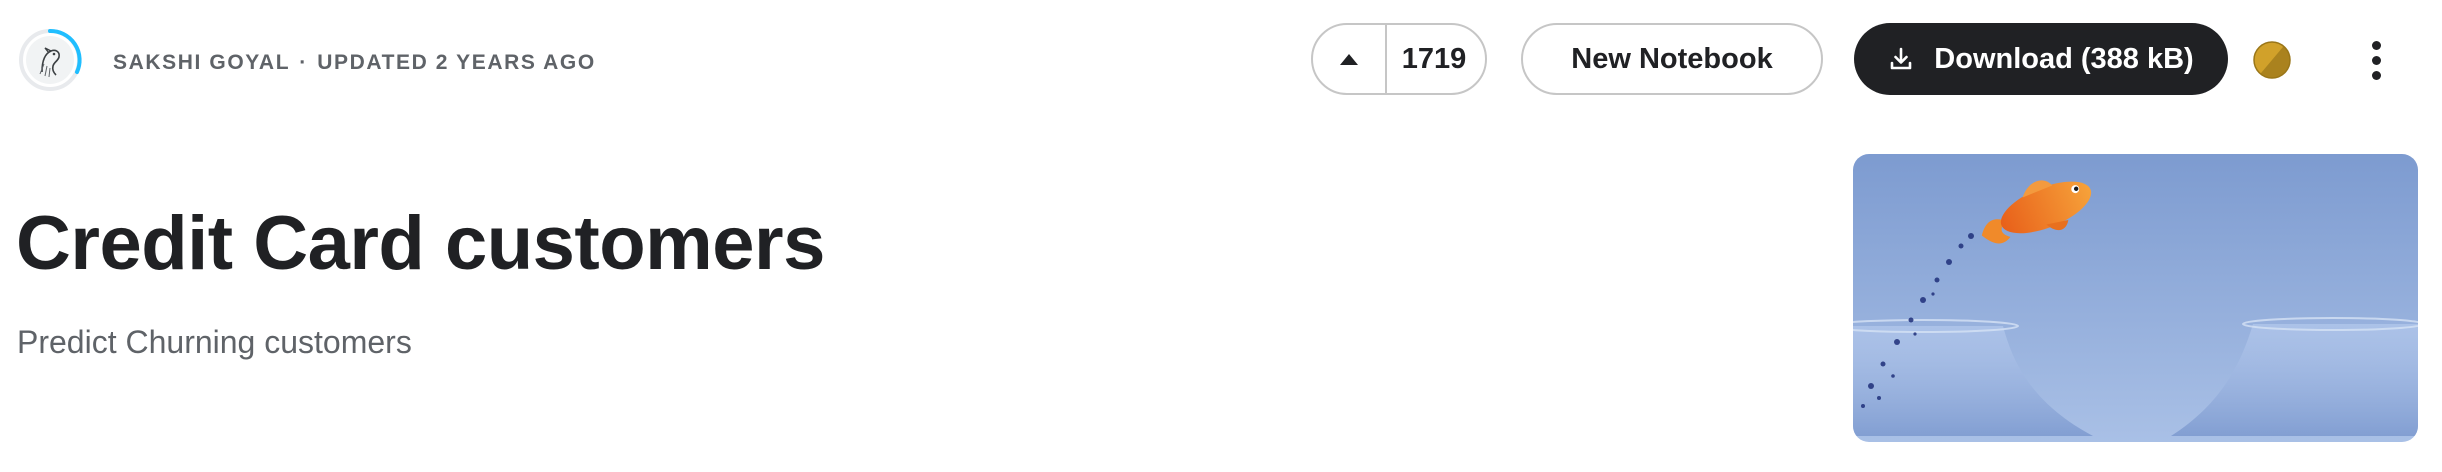 The image size is (2442, 472). I want to click on author-byline: SAKSHI GOYAL · UPDATED 2 YEARS AGO, so click(354, 63).